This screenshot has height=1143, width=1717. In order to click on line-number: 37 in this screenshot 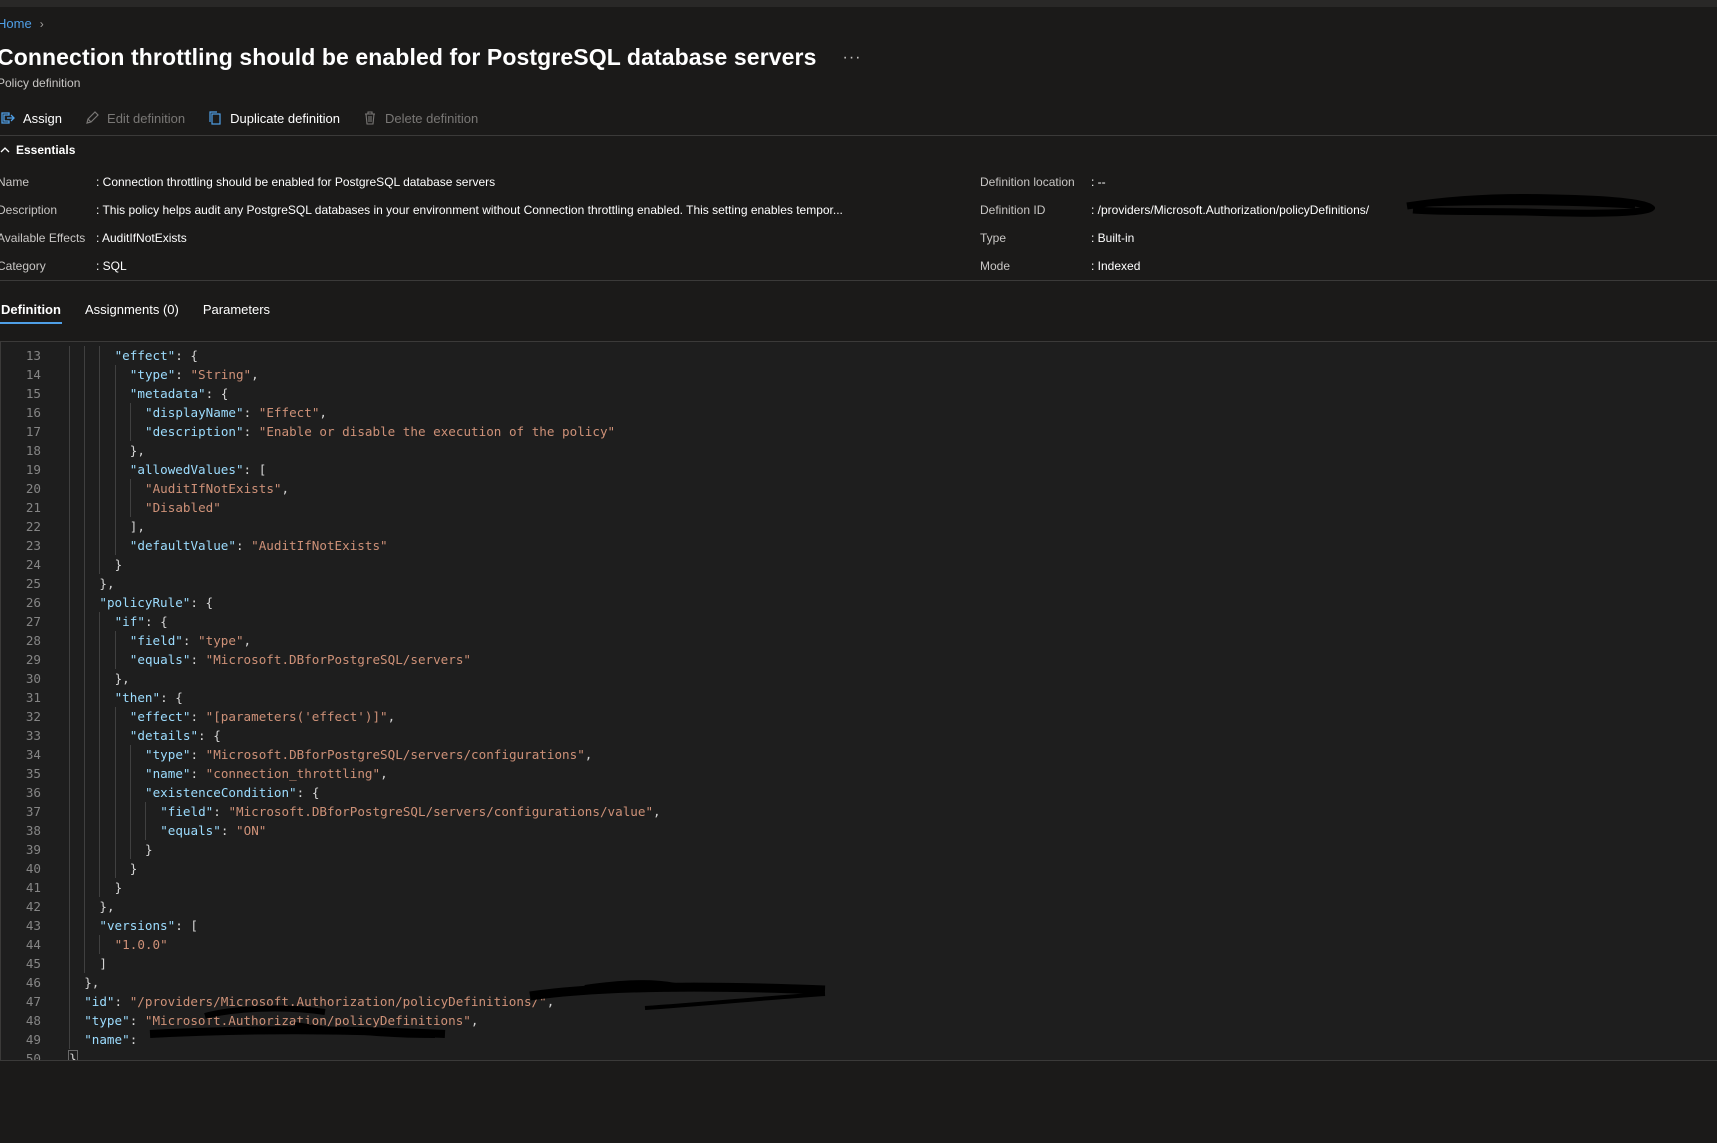, I will do `click(33, 811)`.